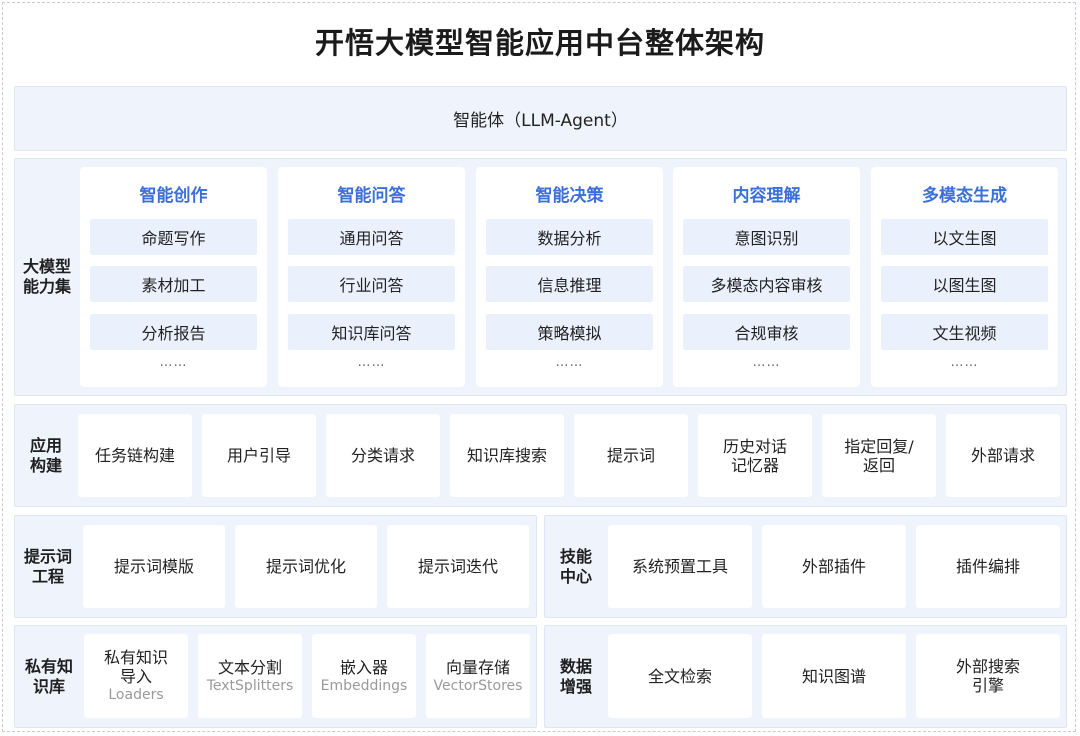 The height and width of the screenshot is (736, 1080). I want to click on column-heading: 智能决策, so click(569, 196).